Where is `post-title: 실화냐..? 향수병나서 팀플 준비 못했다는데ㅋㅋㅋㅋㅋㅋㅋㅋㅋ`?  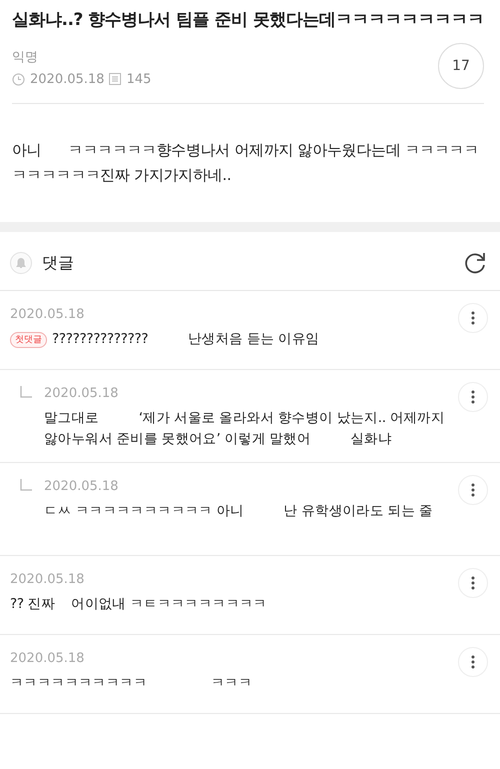 post-title: 실화냐..? 향수병나서 팀플 준비 못했다는데ㅋㅋㅋㅋㅋㅋㅋㅋㅋ is located at coordinates (248, 20).